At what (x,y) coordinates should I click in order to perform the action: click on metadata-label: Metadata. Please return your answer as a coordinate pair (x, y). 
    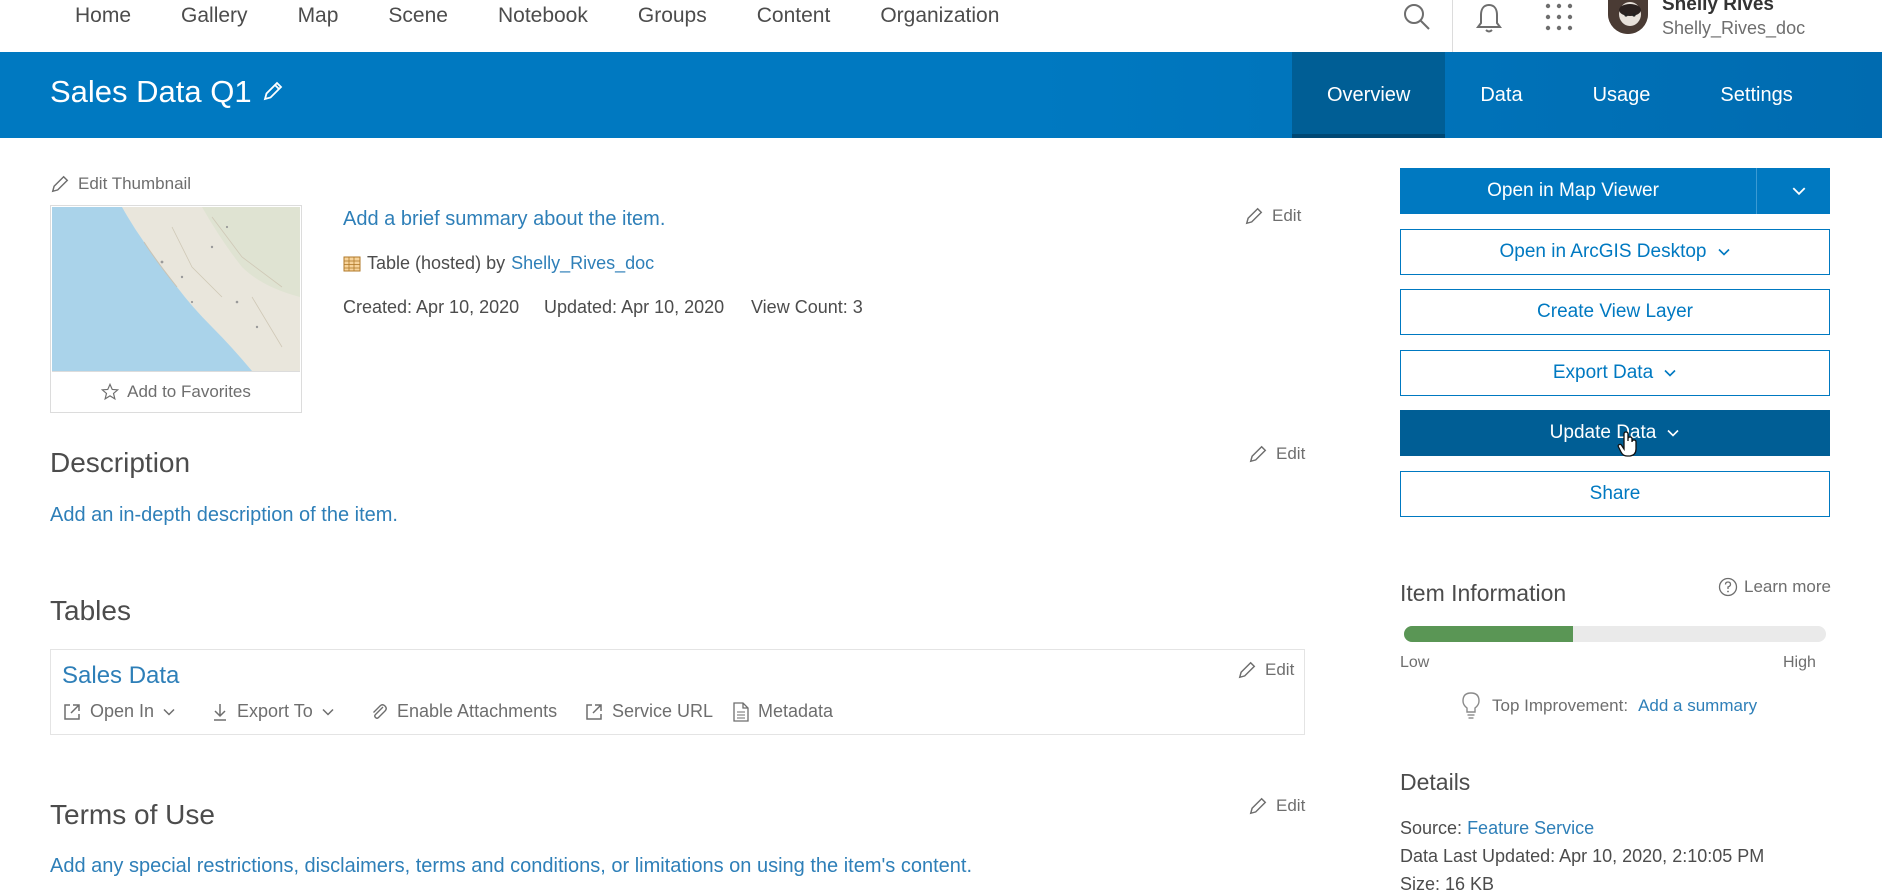
    Looking at the image, I should click on (796, 711).